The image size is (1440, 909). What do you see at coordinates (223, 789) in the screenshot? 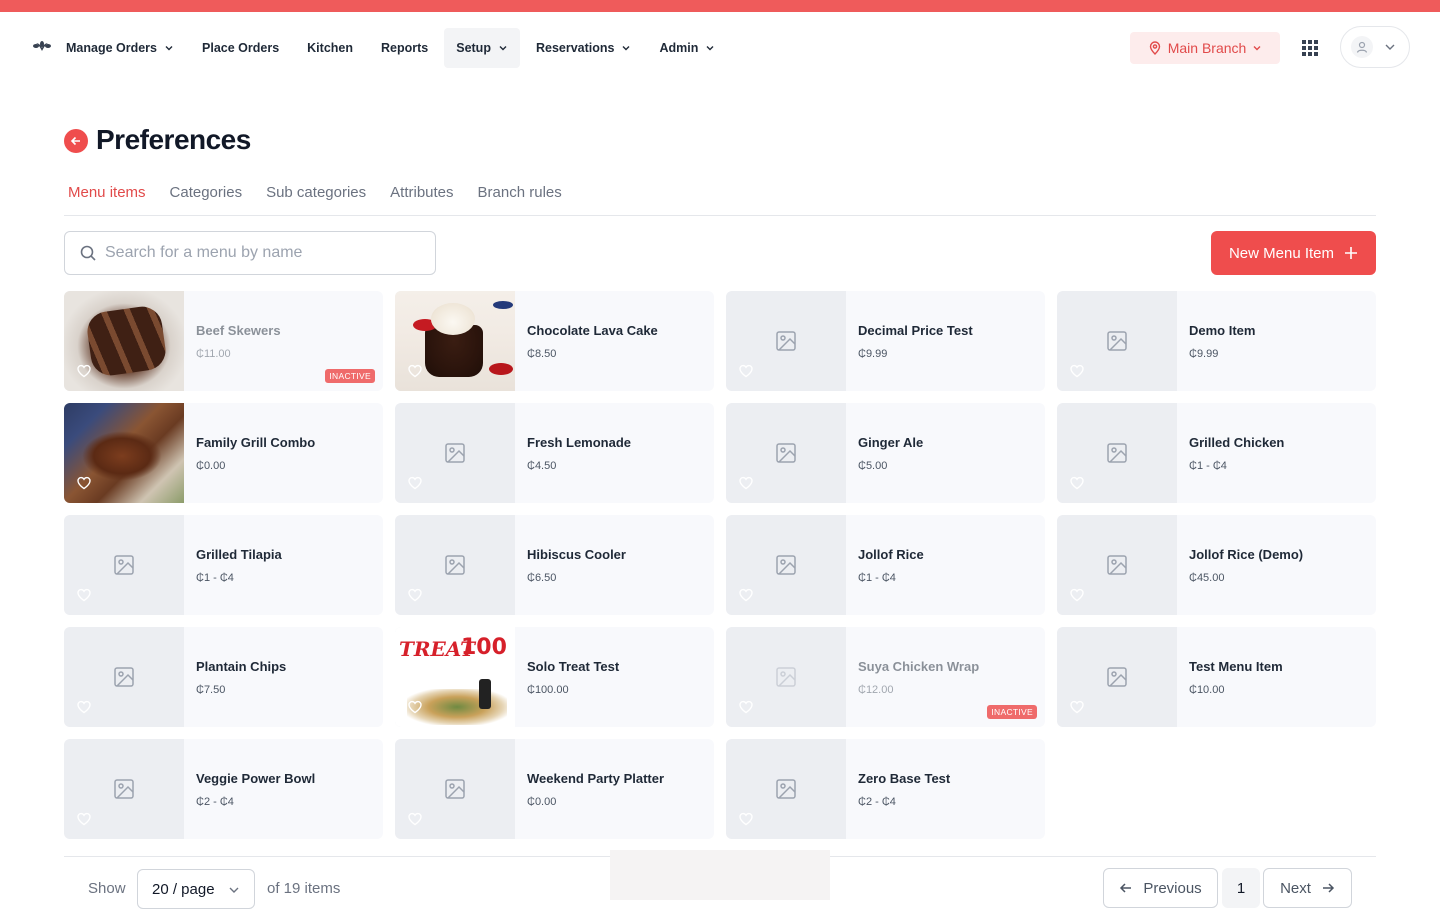
I see `menu-item-card: Veggie Power Bowl ₵2 - ₵4` at bounding box center [223, 789].